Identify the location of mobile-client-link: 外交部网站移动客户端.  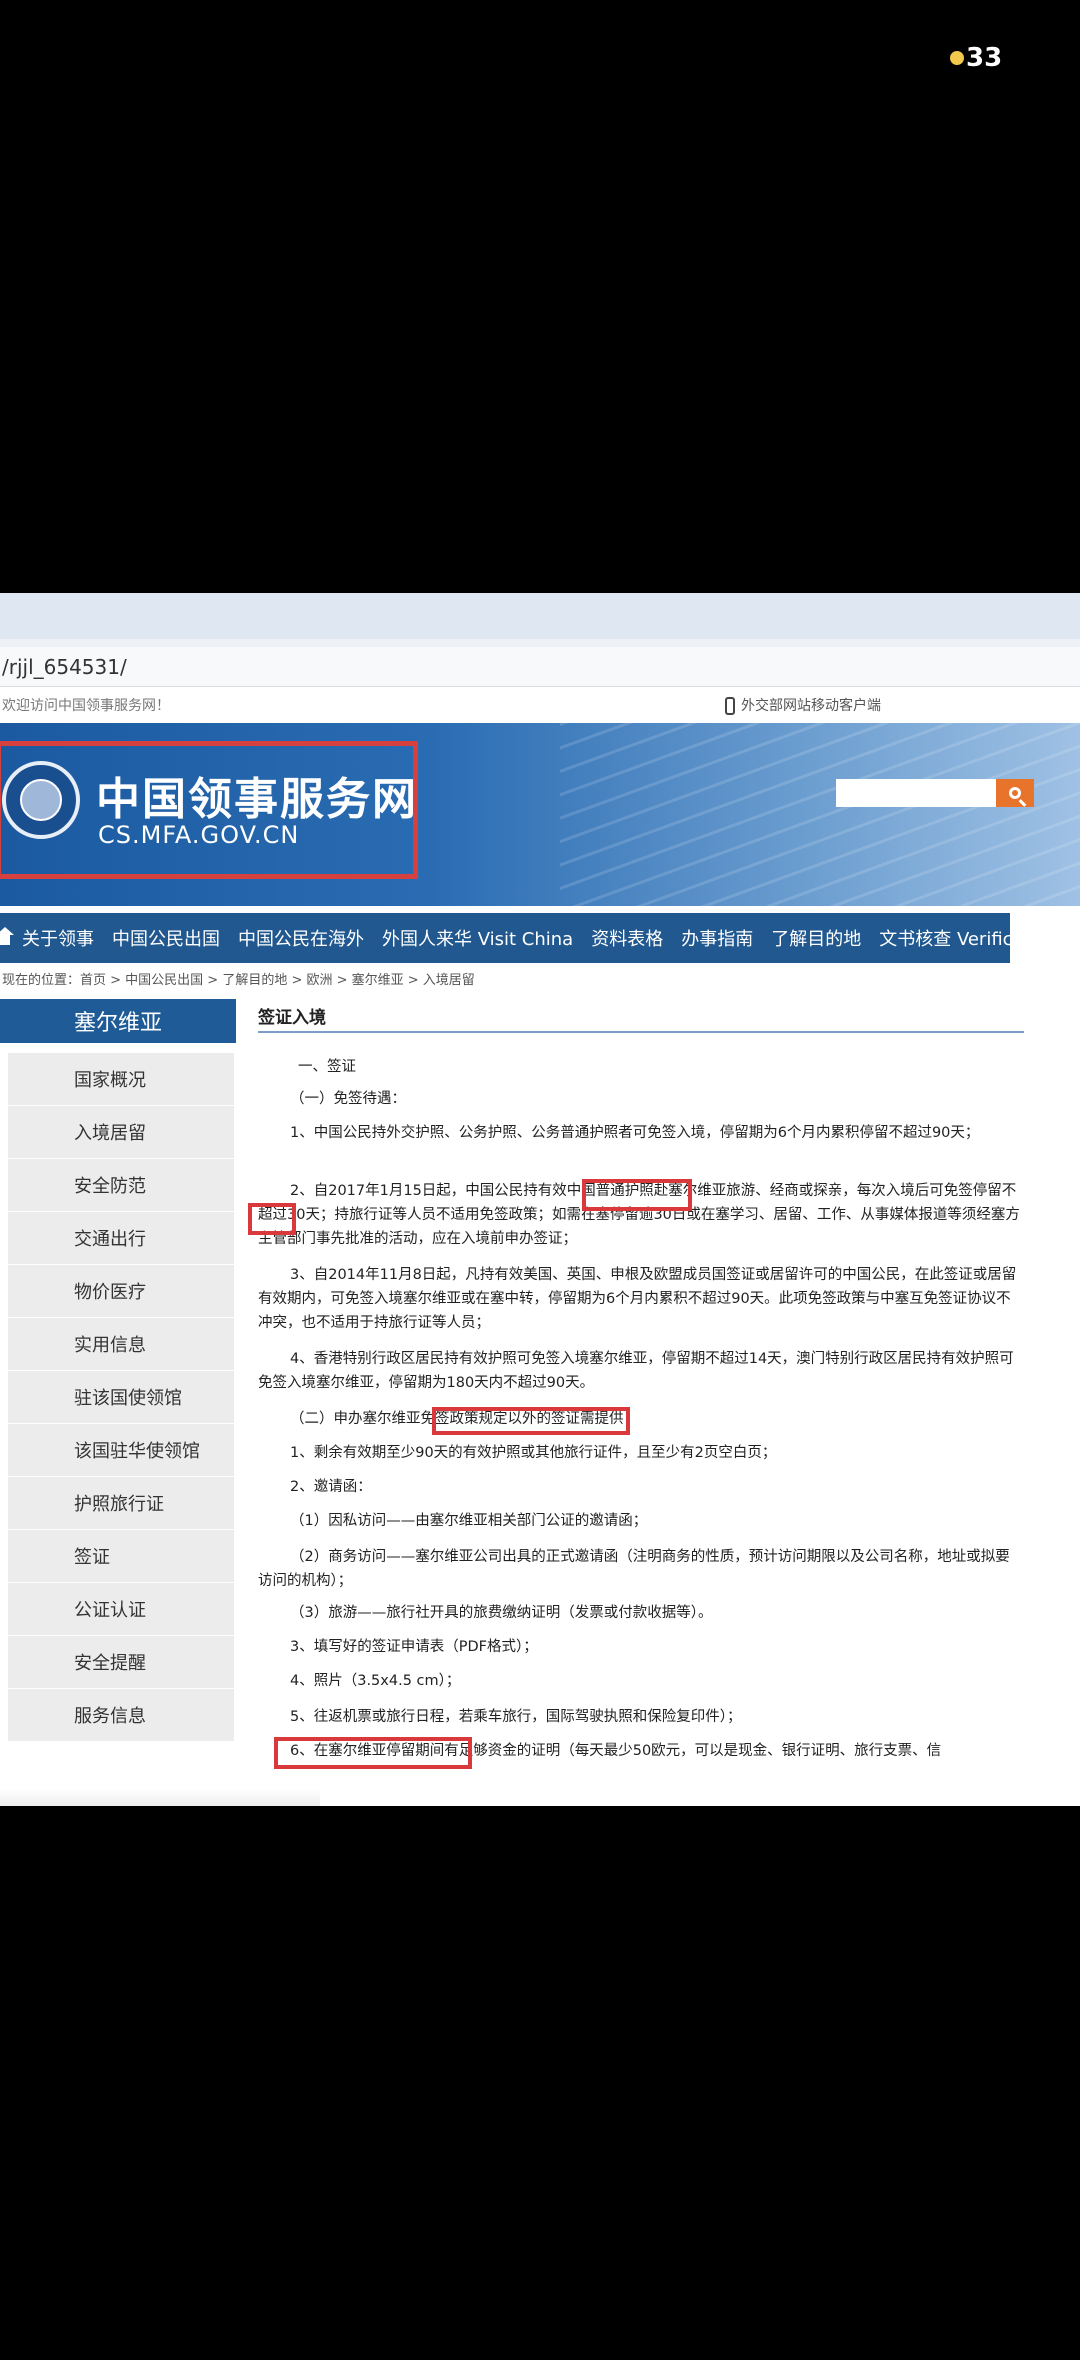
(803, 706).